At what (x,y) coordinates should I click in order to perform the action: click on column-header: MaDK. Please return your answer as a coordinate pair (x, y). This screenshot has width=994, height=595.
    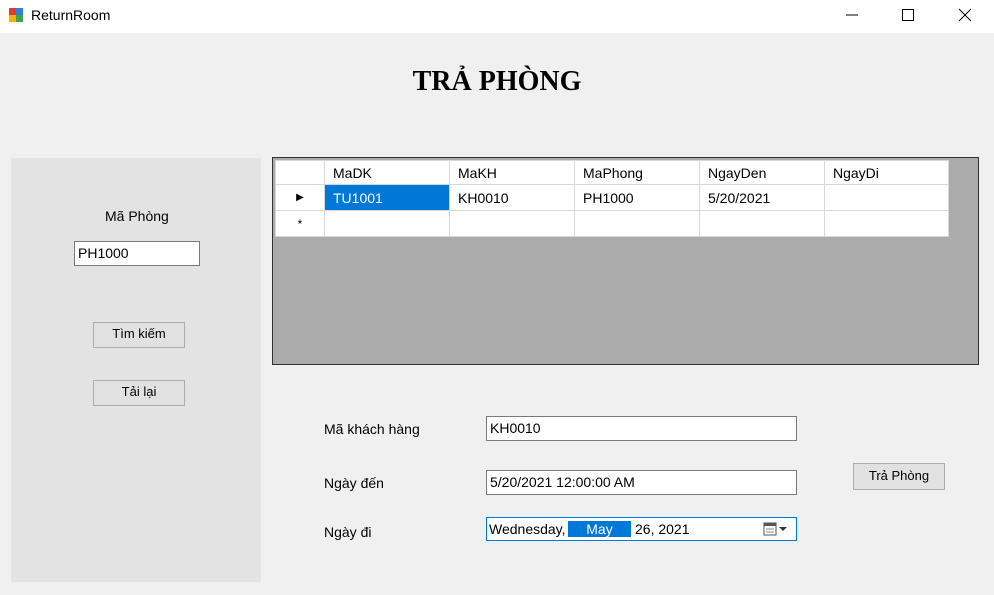
    Looking at the image, I should click on (387, 172).